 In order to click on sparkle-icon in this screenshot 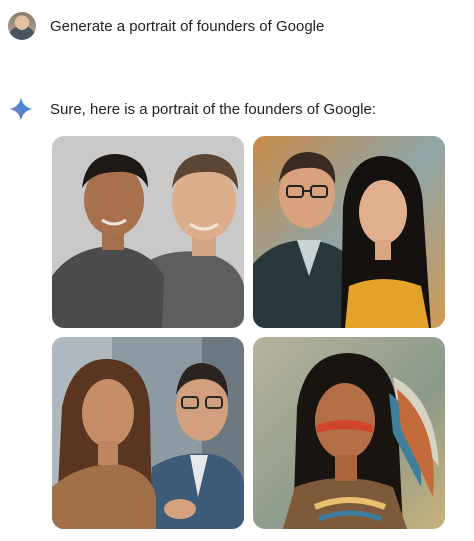, I will do `click(21, 109)`.